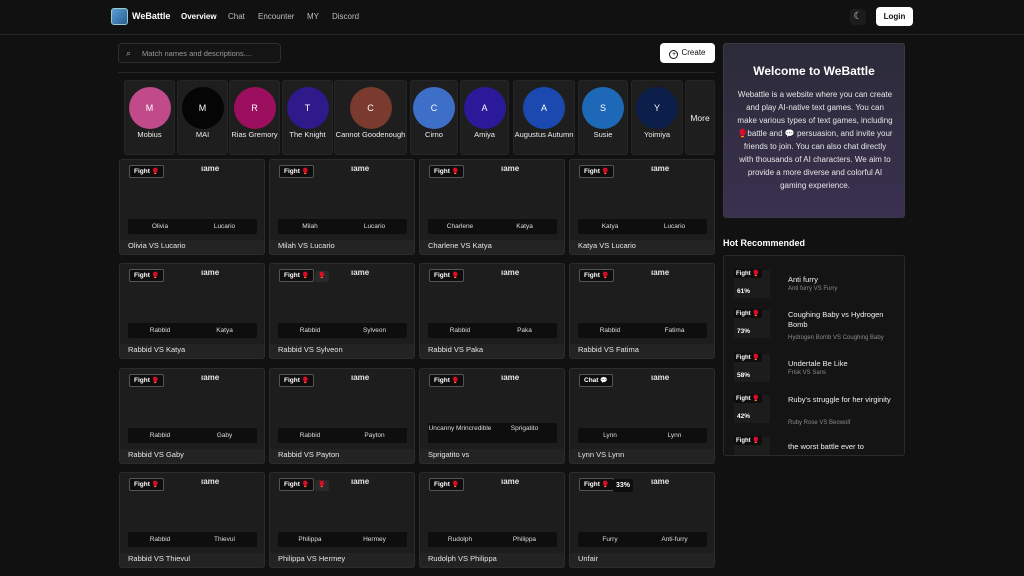 The image size is (1024, 576). Describe the element at coordinates (345, 16) in the screenshot. I see `nav-discord: Discord` at that location.